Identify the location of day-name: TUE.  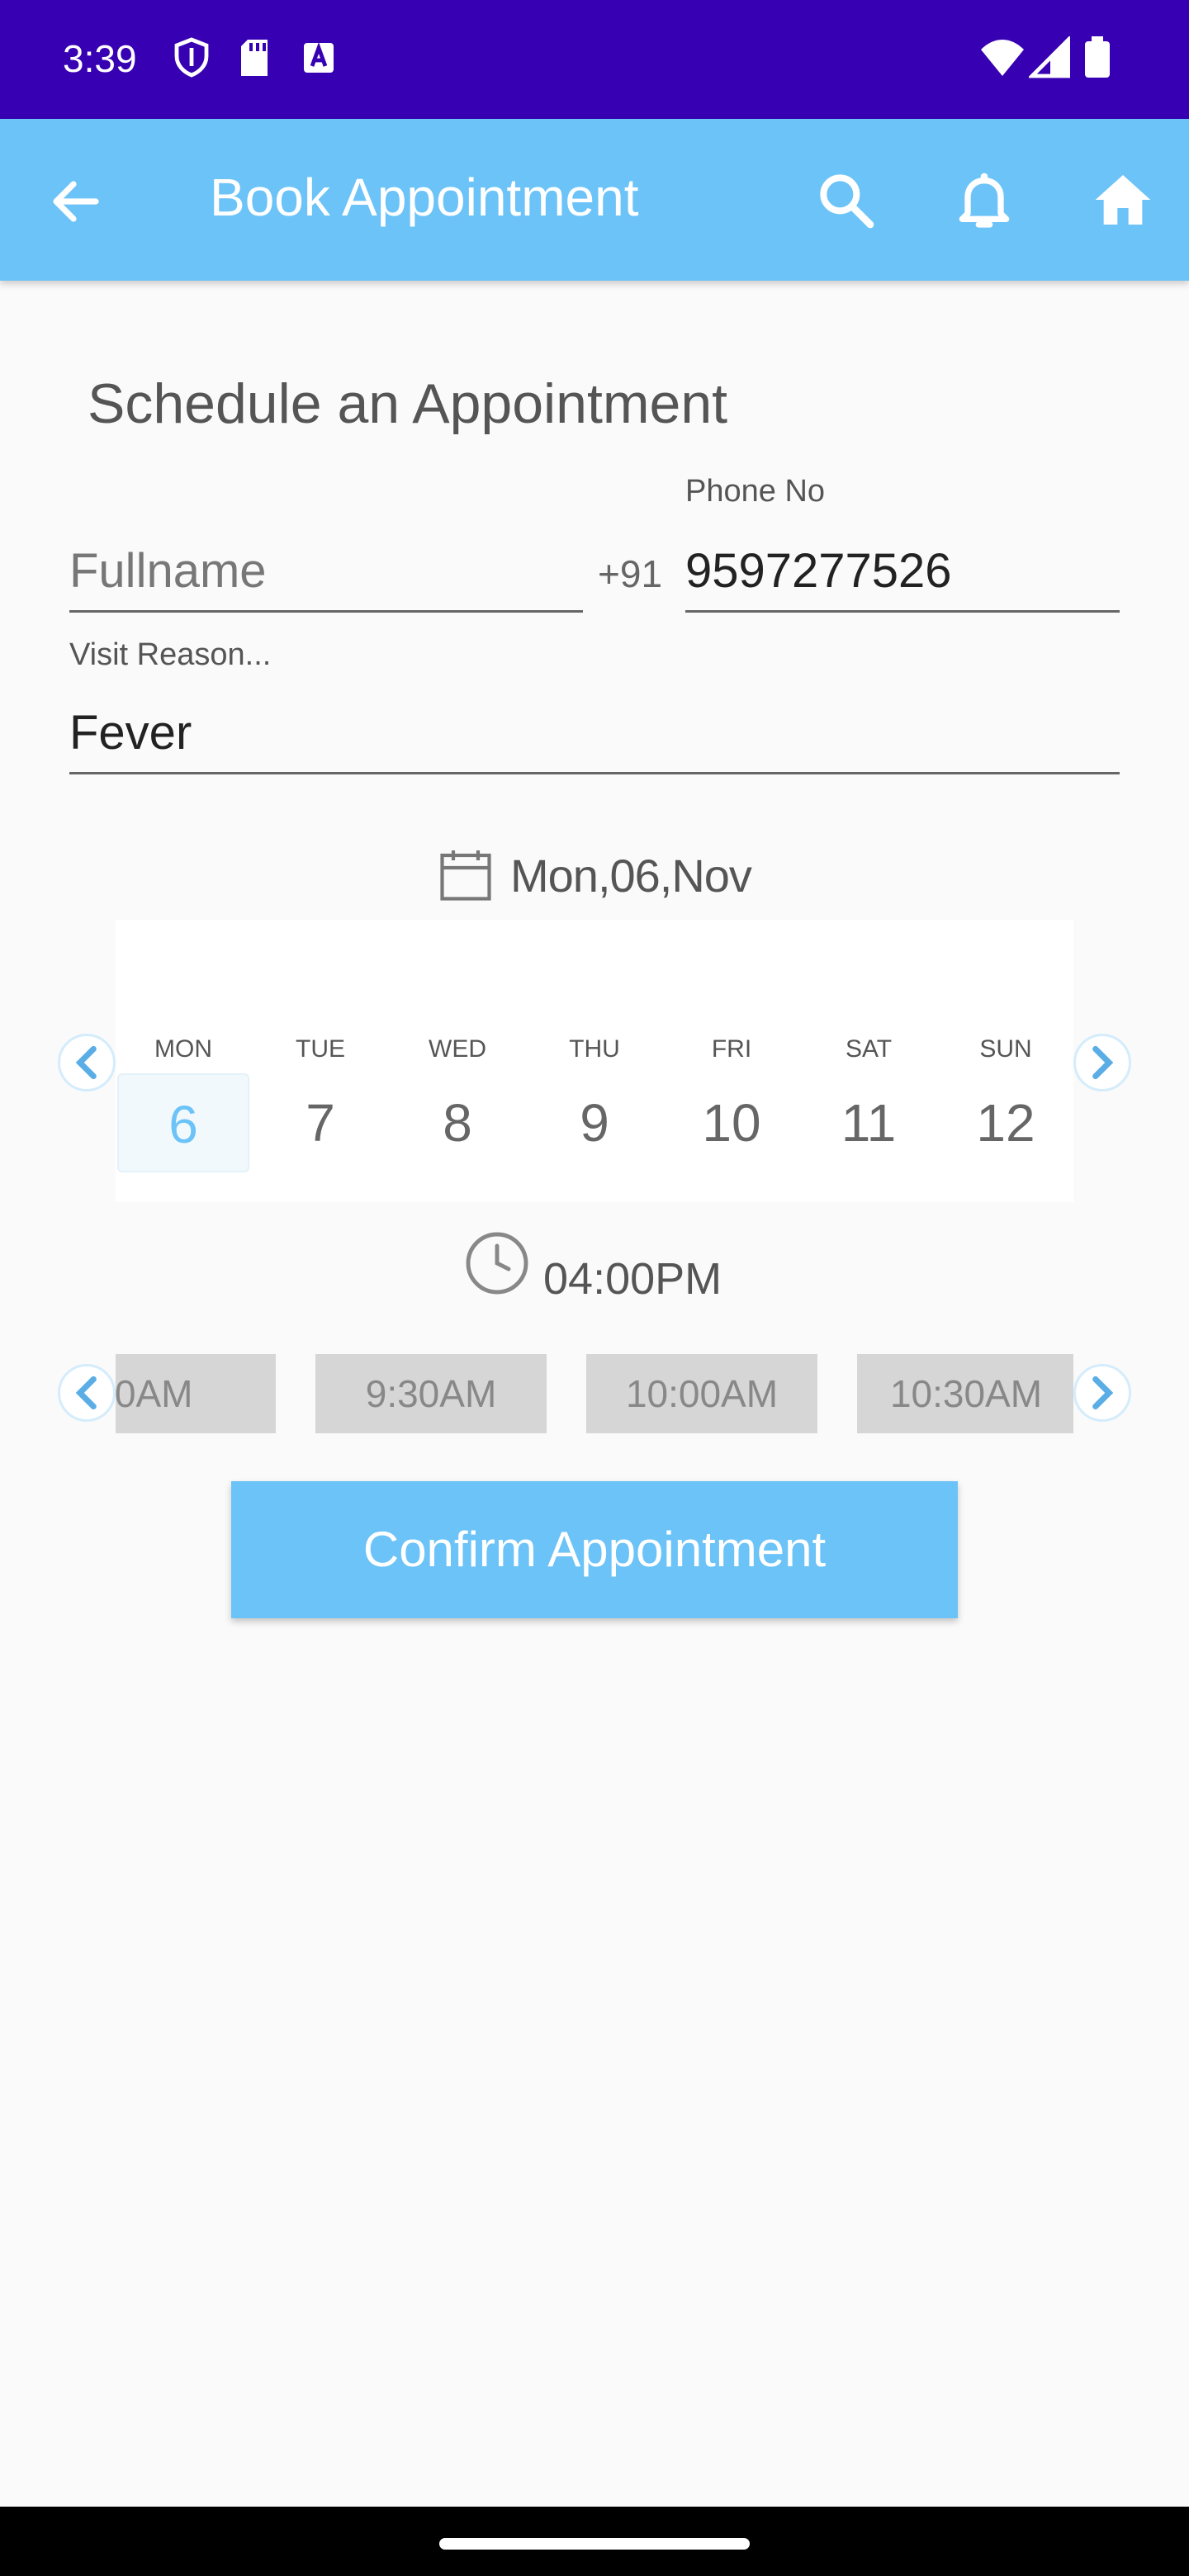
(320, 1049).